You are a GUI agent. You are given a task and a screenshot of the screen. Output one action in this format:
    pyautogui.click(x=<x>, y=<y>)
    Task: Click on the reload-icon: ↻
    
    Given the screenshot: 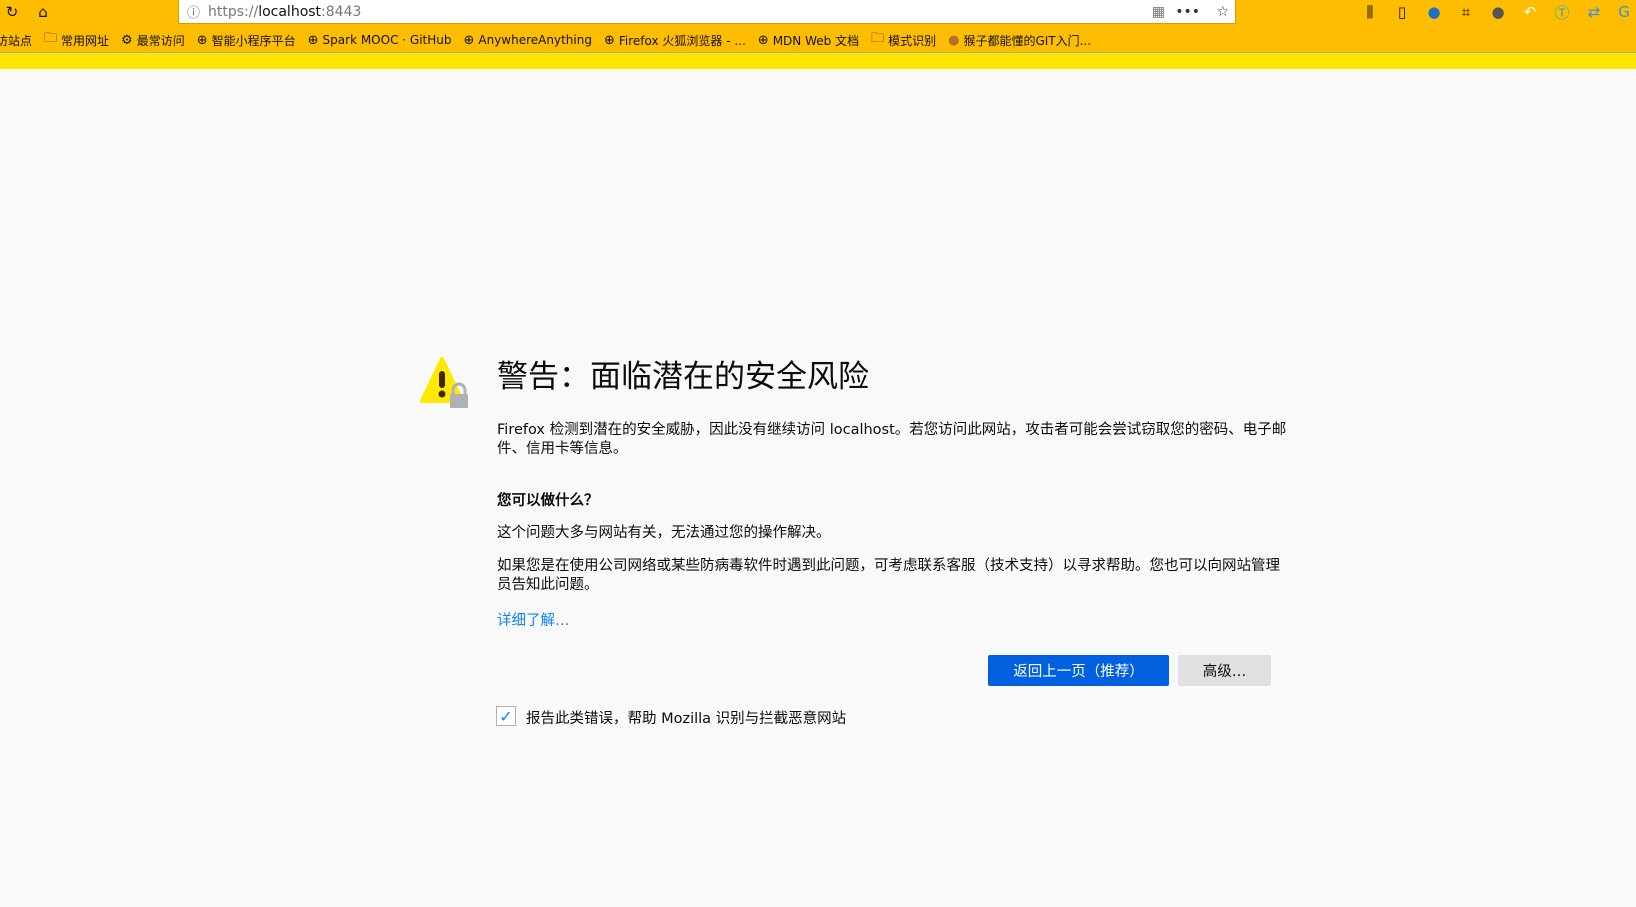 What is the action you would take?
    pyautogui.click(x=12, y=12)
    